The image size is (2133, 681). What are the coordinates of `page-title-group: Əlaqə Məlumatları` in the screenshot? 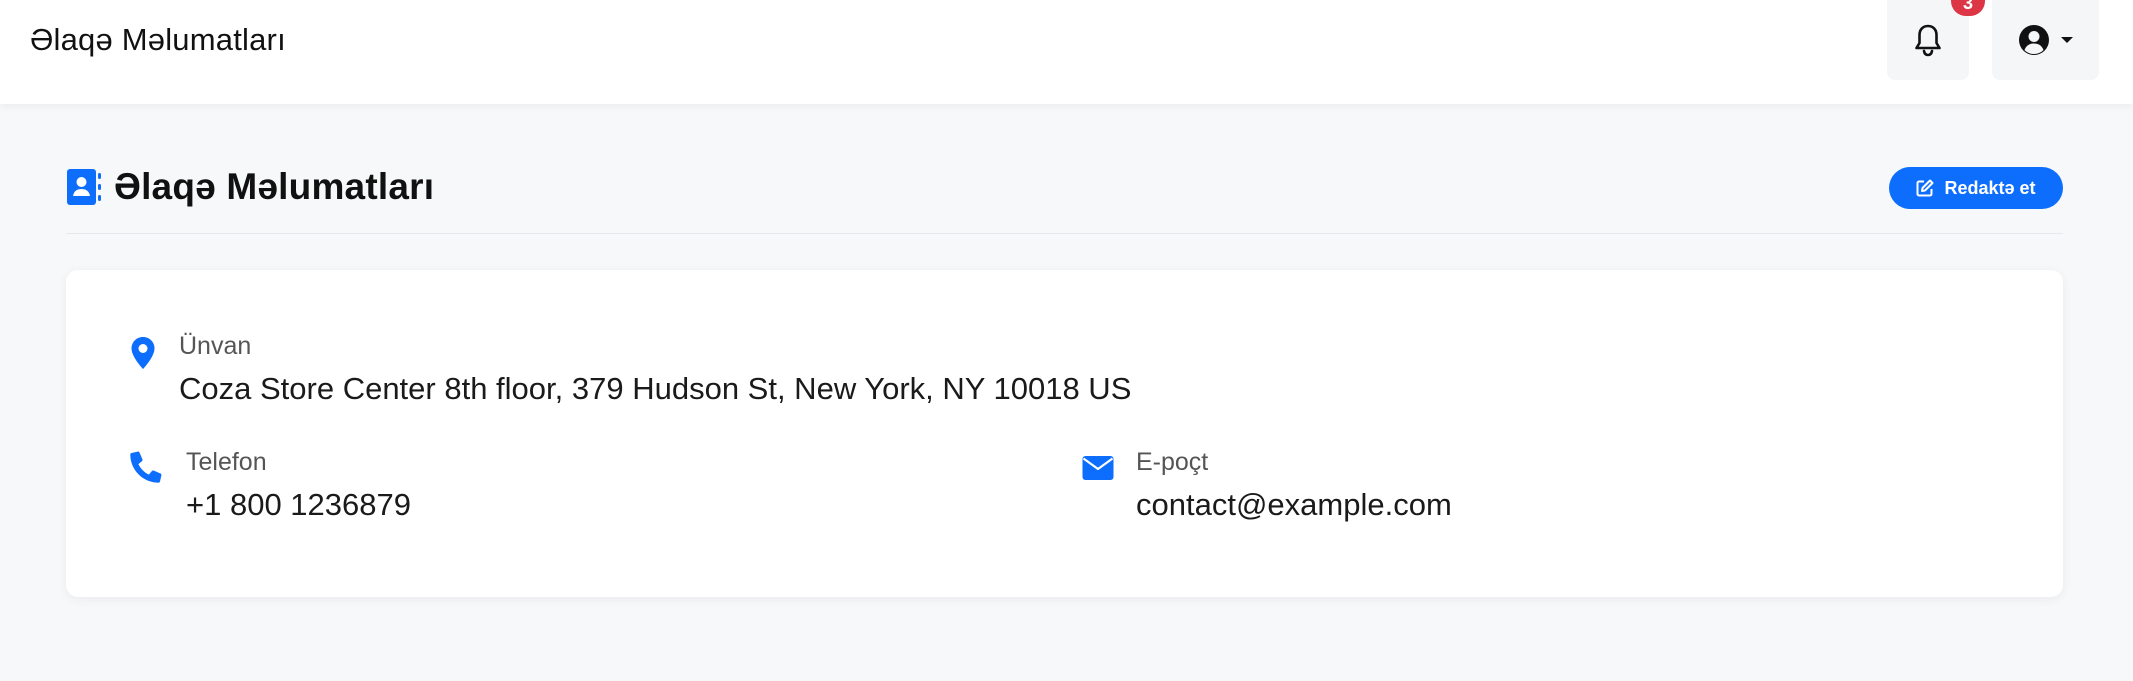 It's located at (250, 187).